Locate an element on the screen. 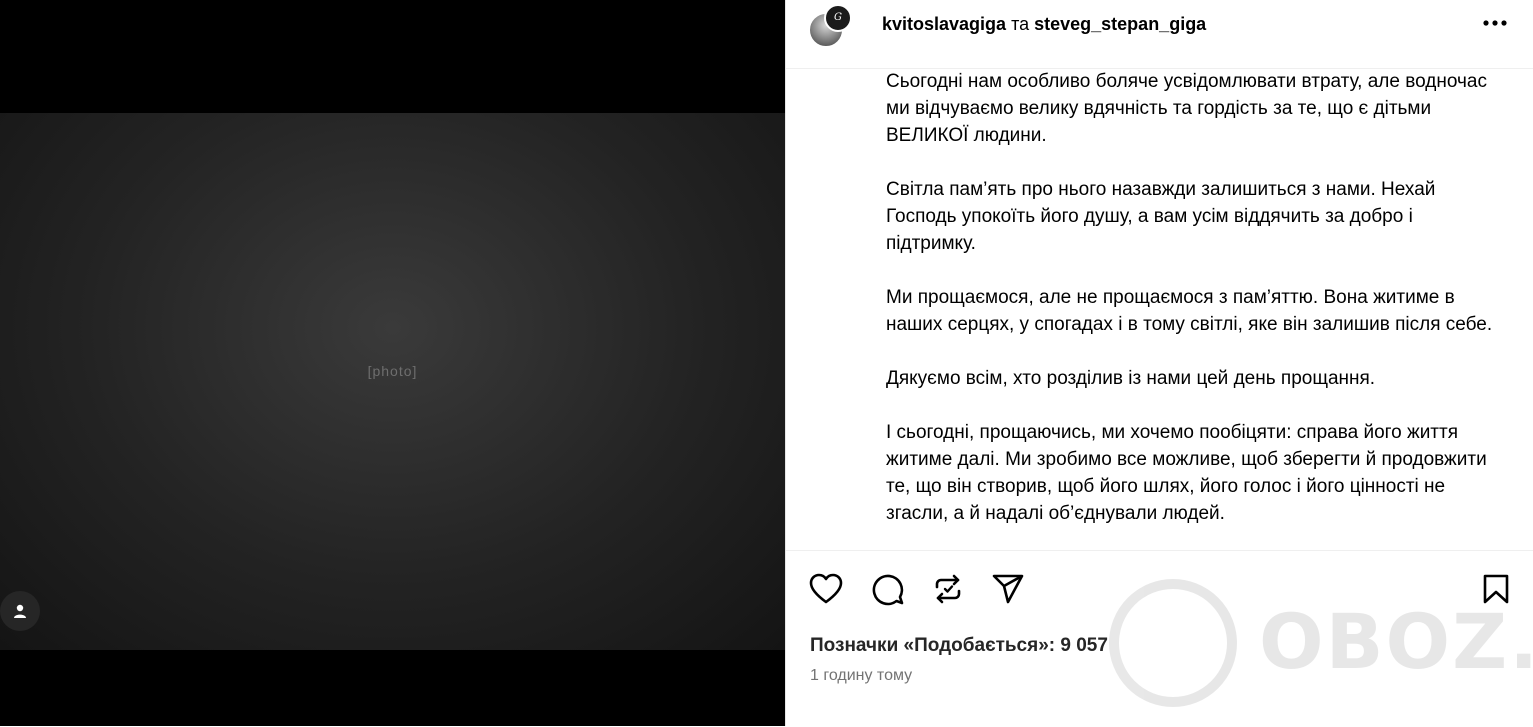  more-options-button is located at coordinates (1495, 23).